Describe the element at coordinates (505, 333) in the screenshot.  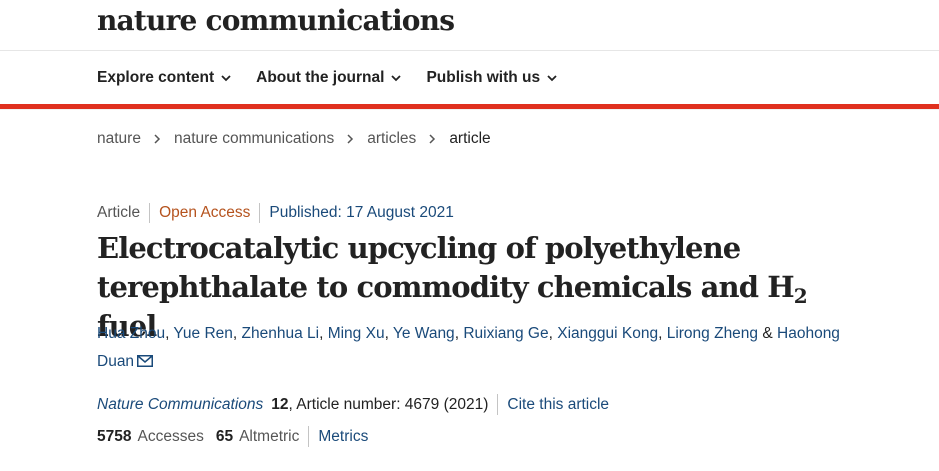
I see `author-link: Ruixiang Ge` at that location.